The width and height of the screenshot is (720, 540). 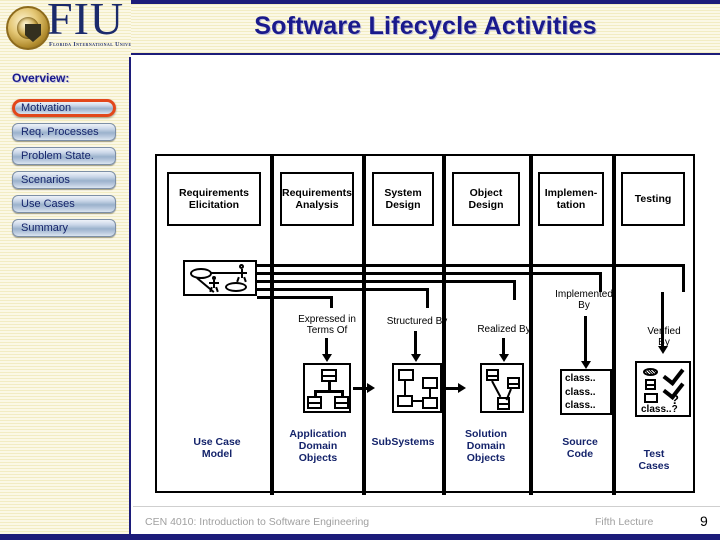 What do you see at coordinates (624, 522) in the screenshot?
I see `footer-lecture-label: Fifth Lecture` at bounding box center [624, 522].